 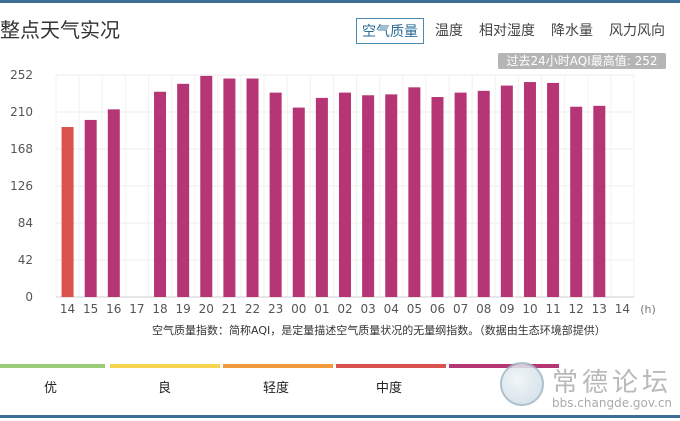 What do you see at coordinates (576, 309) in the screenshot?
I see `x-tick-label: 12` at bounding box center [576, 309].